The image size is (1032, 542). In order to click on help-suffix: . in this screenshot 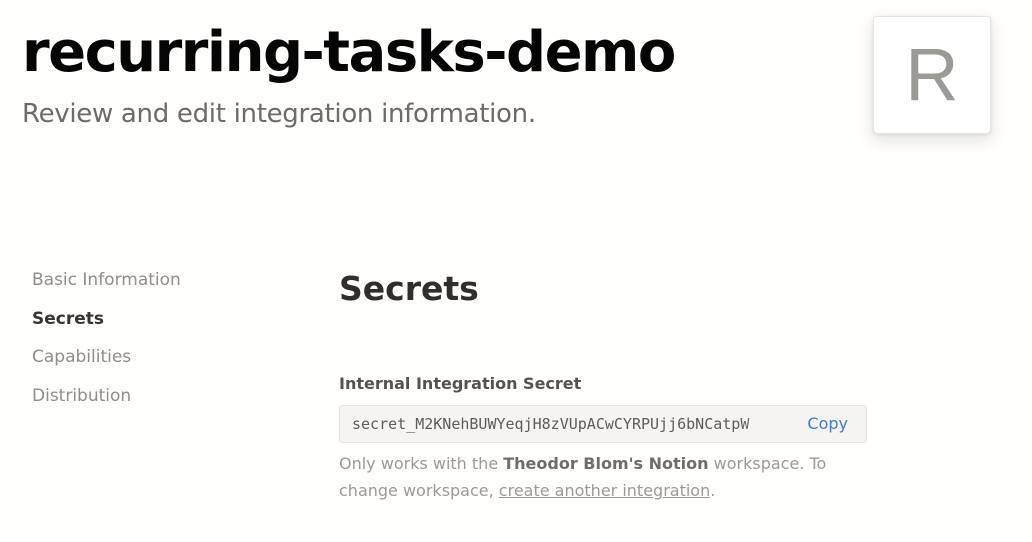, I will do `click(713, 490)`.